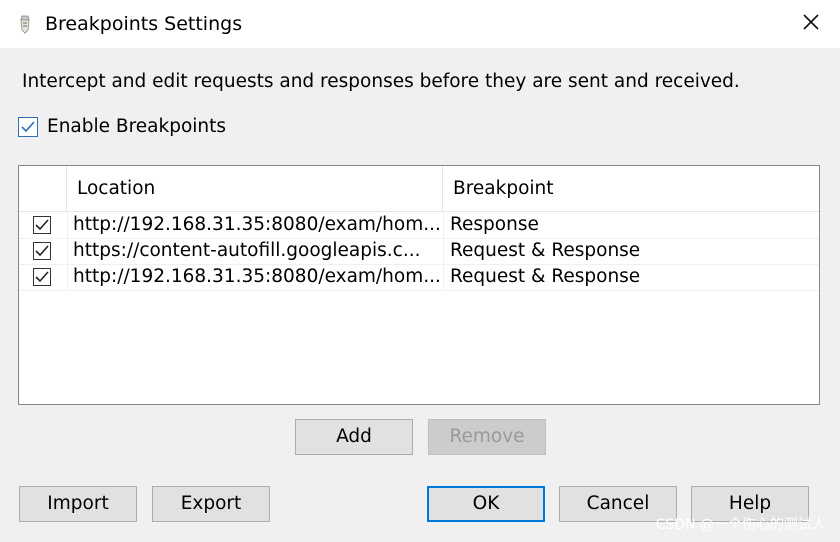  I want to click on enable-breakpoints-label: Enable Breakpoints, so click(137, 126).